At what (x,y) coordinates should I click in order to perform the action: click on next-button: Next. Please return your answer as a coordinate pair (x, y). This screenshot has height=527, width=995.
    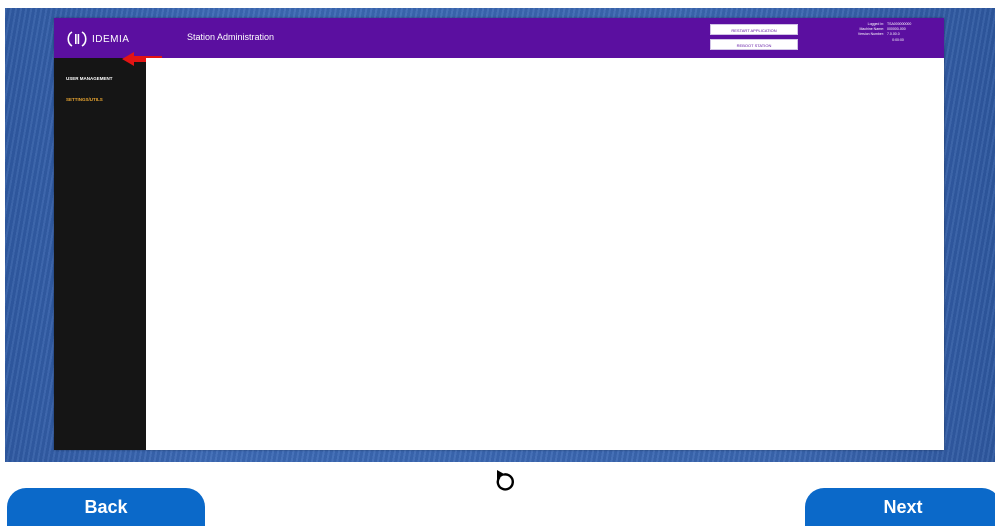
    Looking at the image, I should click on (900, 507).